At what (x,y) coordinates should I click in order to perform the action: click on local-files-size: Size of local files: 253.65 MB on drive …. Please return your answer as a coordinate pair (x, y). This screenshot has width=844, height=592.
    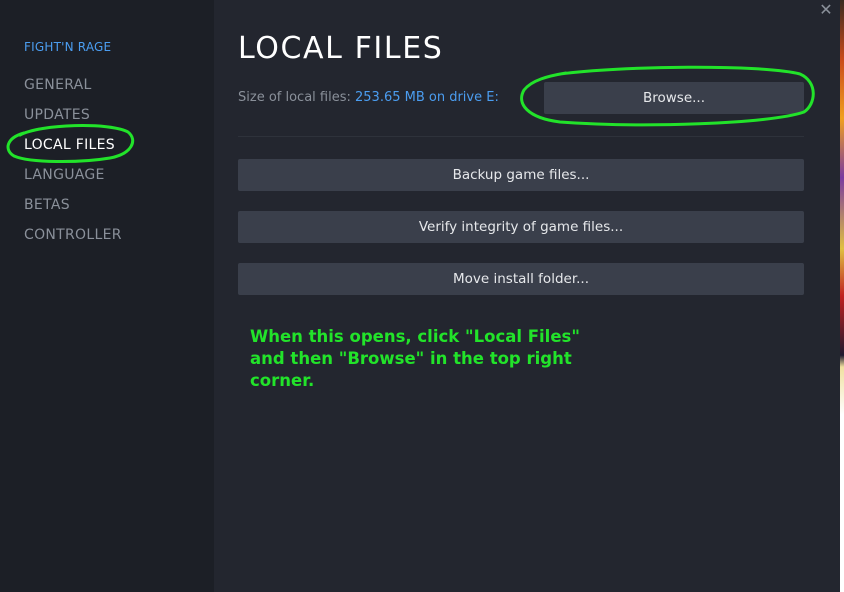
    Looking at the image, I should click on (368, 97).